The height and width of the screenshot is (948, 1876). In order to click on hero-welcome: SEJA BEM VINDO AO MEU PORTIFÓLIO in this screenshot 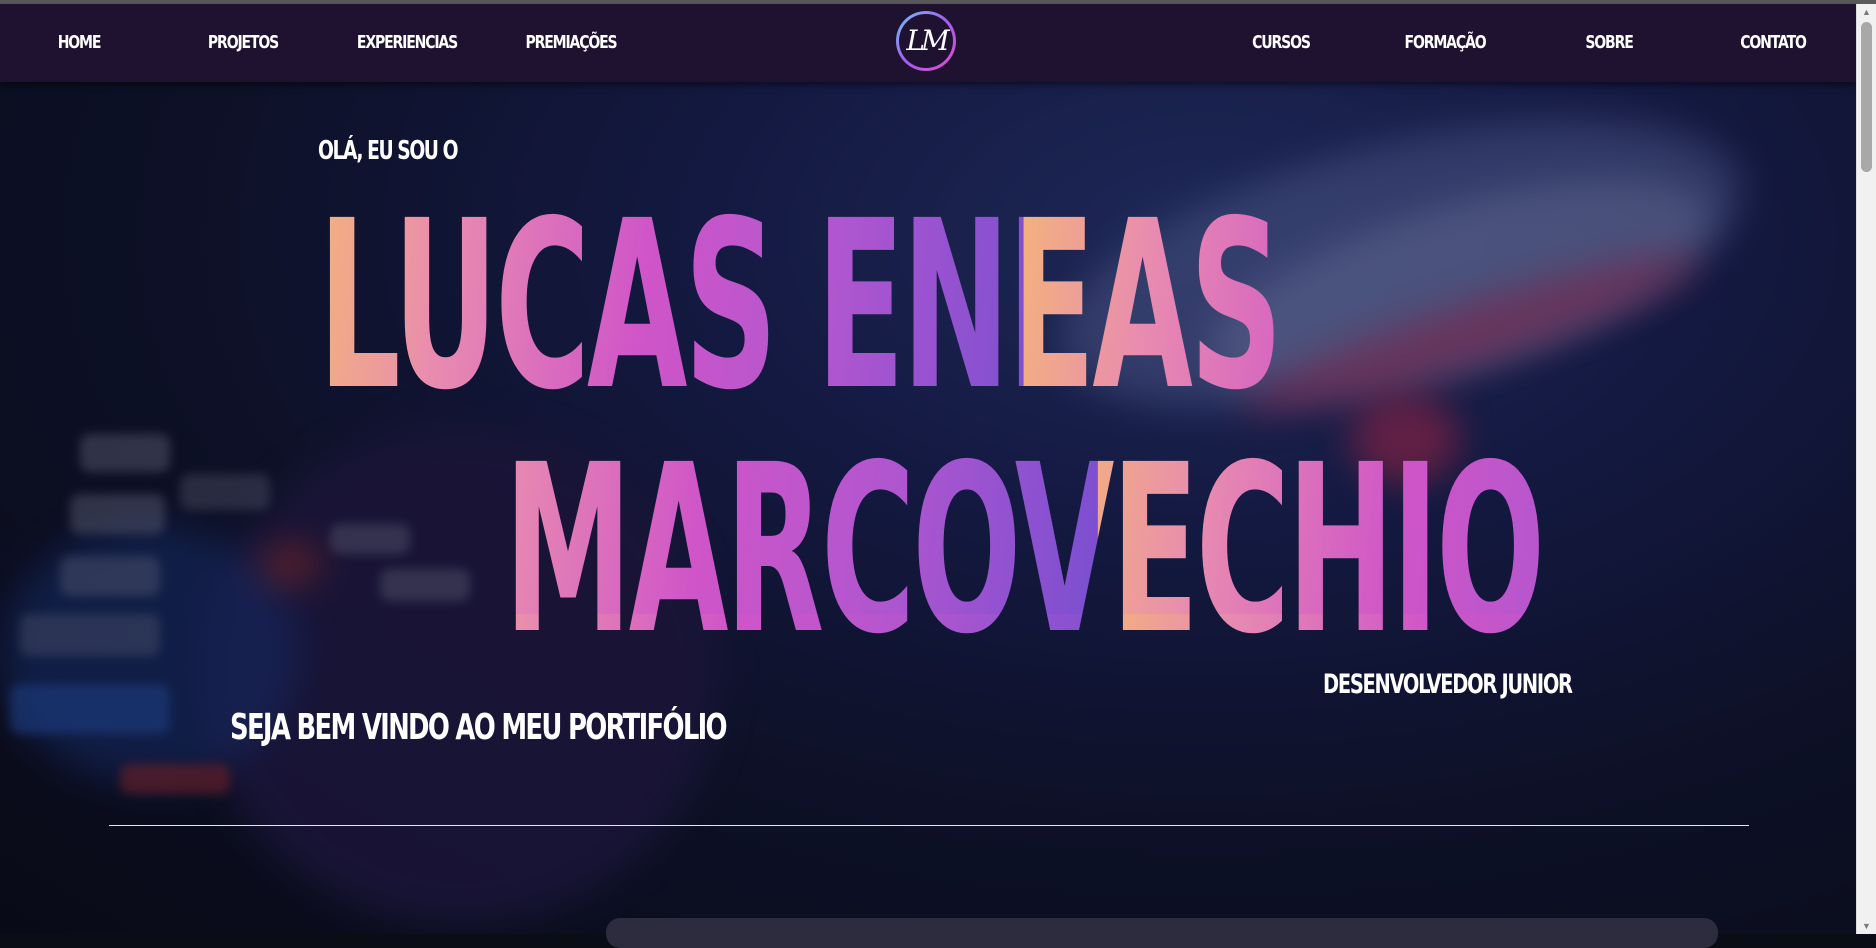, I will do `click(479, 727)`.